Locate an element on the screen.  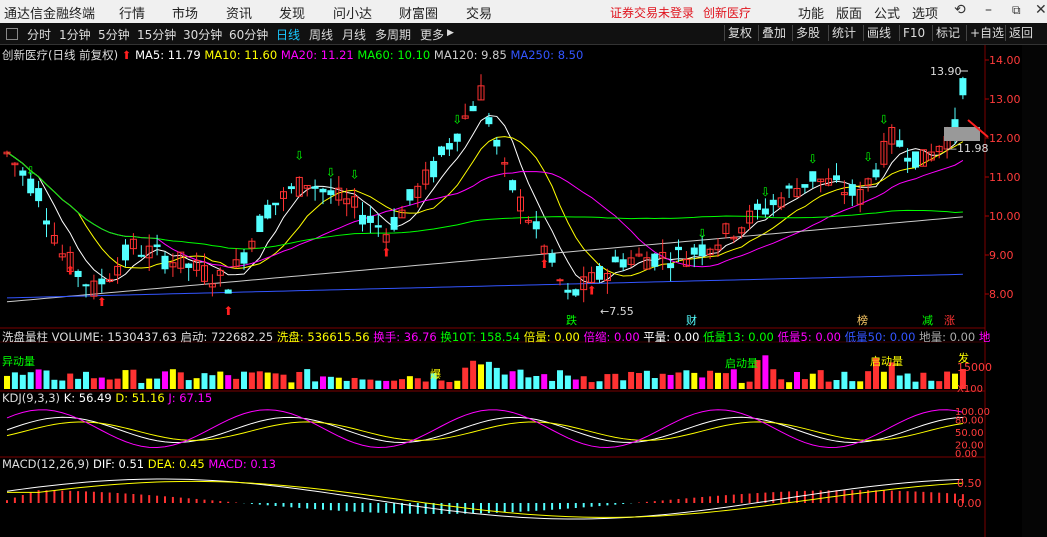
times-volume-value: 倍量: 0.00 is located at coordinates (551, 337).